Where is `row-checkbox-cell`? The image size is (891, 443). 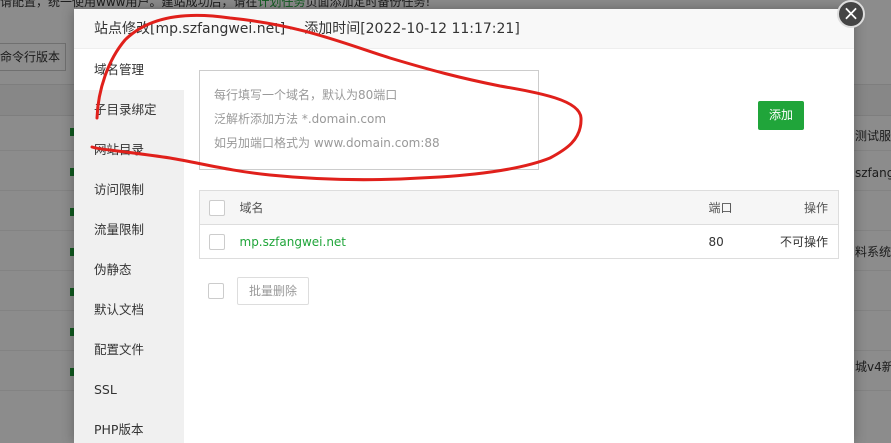
row-checkbox-cell is located at coordinates (219, 241).